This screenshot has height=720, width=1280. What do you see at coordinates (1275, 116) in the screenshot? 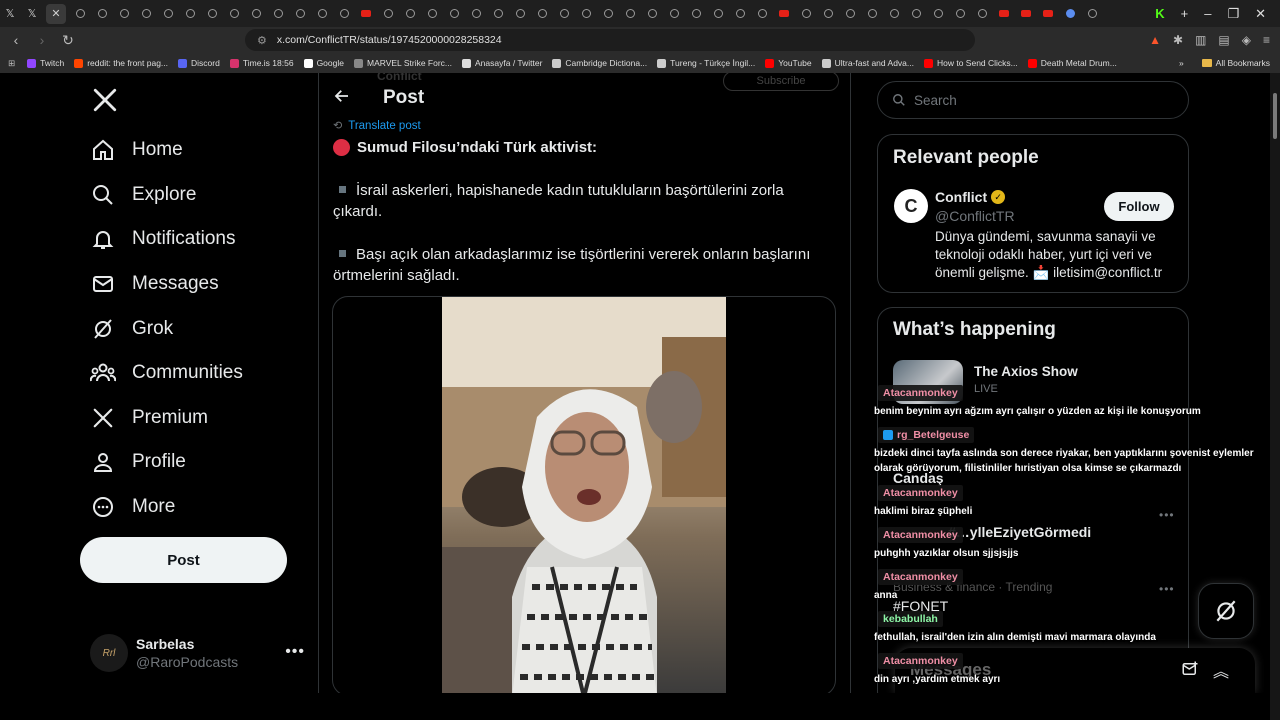
I see `scrollbar-thumb` at bounding box center [1275, 116].